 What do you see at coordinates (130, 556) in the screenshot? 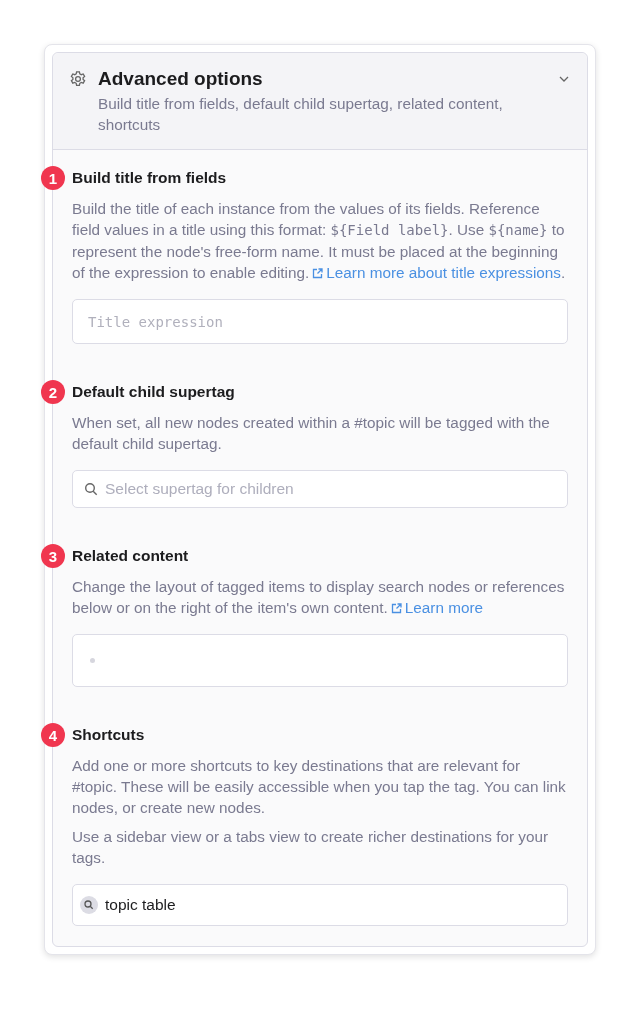
I see `section-title: Related content` at bounding box center [130, 556].